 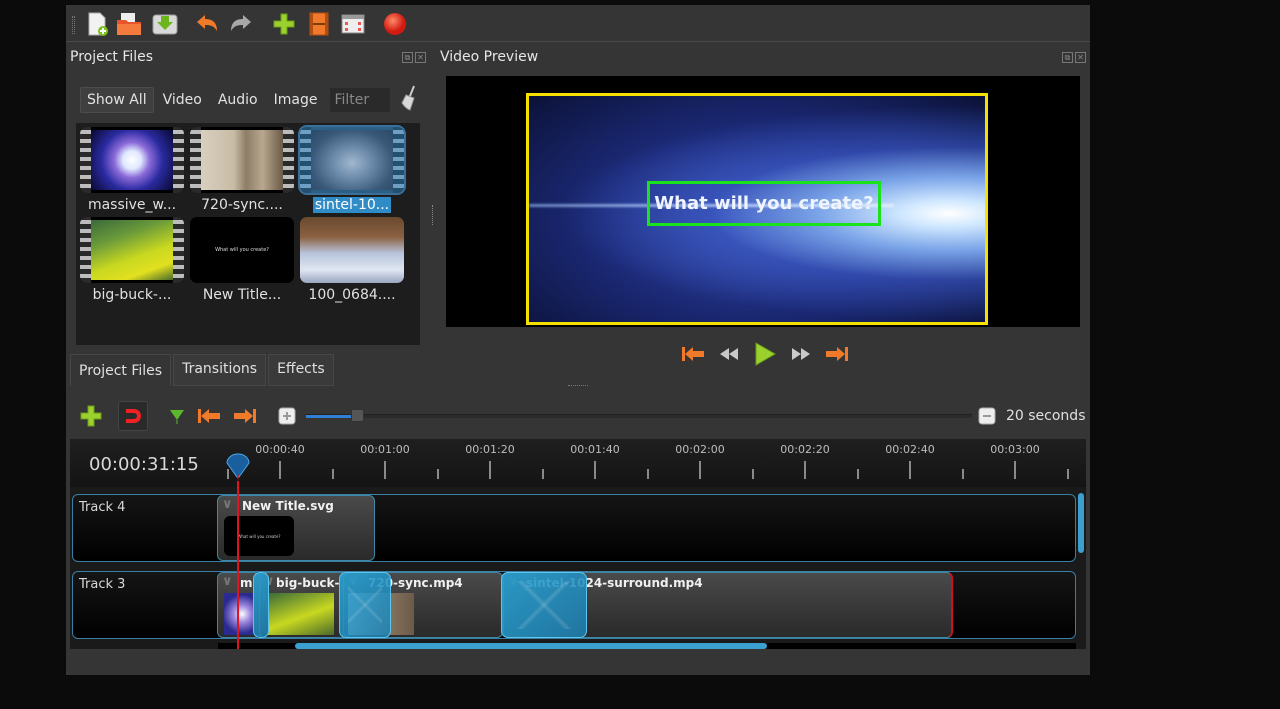 What do you see at coordinates (287, 416) in the screenshot?
I see `zoom-in-button` at bounding box center [287, 416].